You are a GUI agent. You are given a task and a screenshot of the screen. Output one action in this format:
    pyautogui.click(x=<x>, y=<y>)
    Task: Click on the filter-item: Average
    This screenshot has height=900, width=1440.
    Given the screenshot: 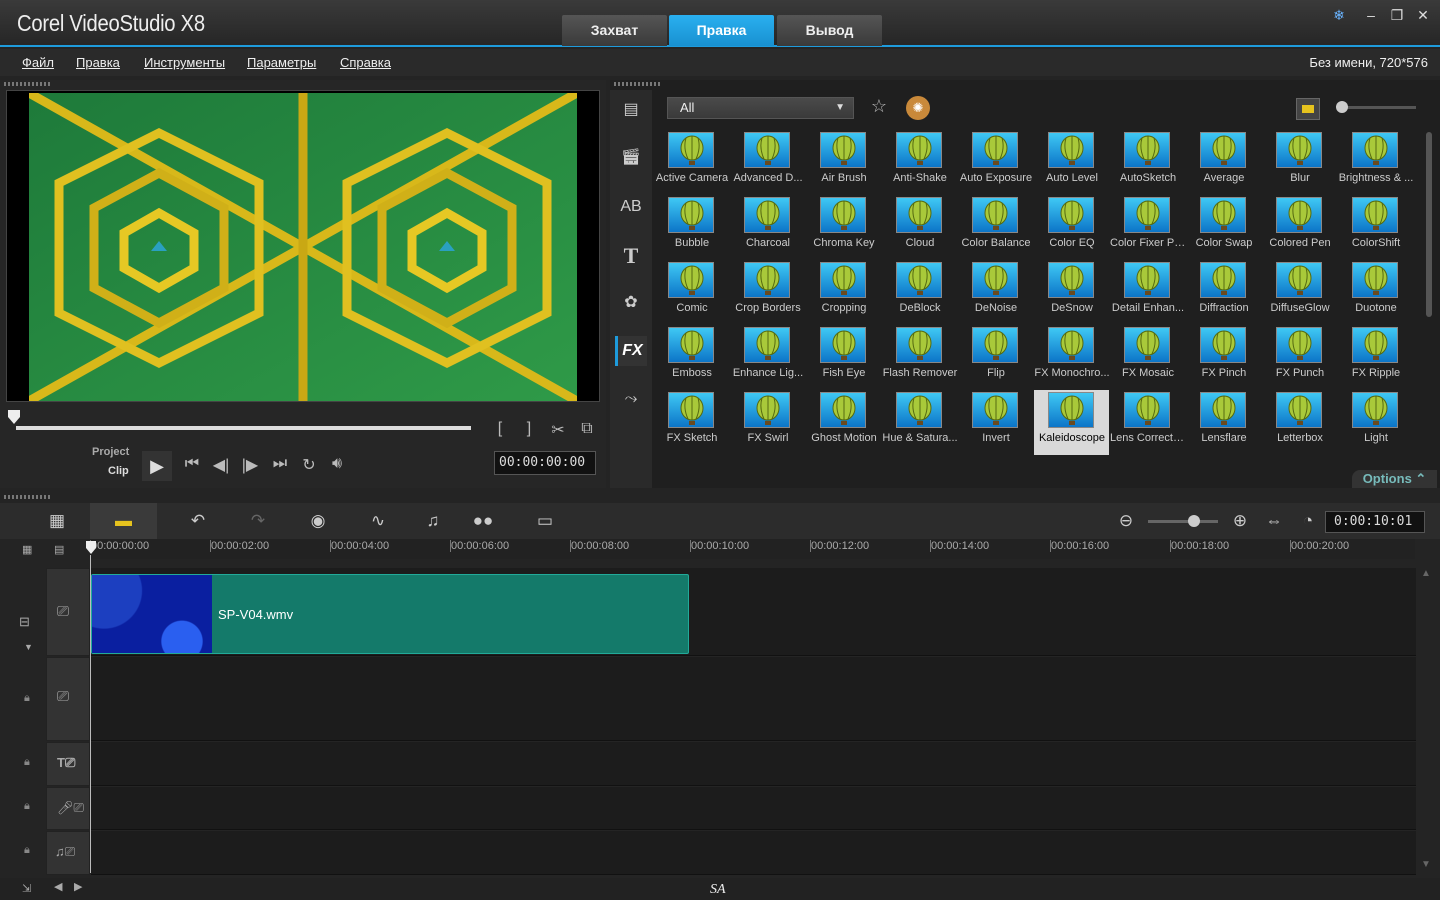 What is the action you would take?
    pyautogui.click(x=1223, y=162)
    